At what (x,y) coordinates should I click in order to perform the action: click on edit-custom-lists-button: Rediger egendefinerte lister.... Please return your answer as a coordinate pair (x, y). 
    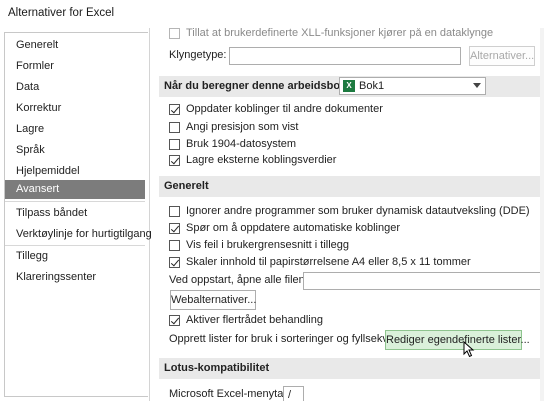
    Looking at the image, I should click on (457, 340).